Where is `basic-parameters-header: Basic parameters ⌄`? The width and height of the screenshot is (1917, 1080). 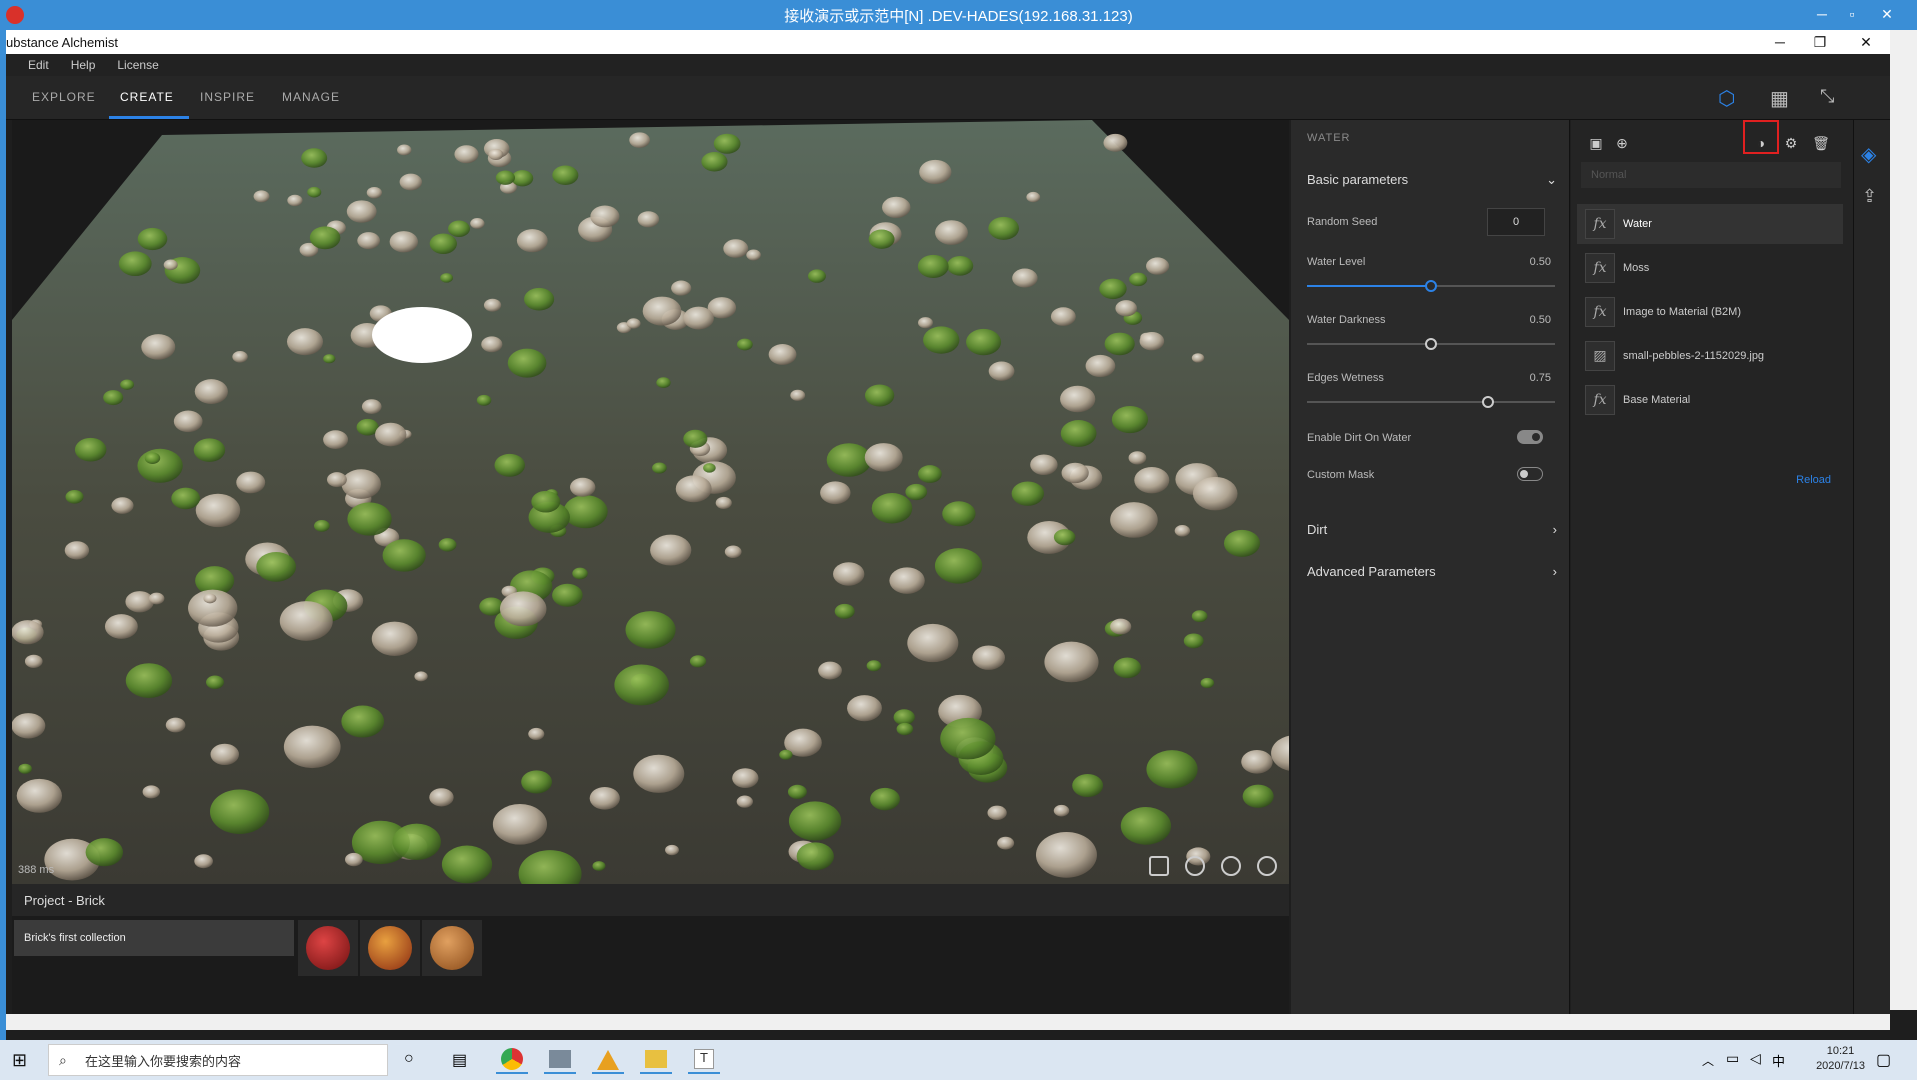 basic-parameters-header: Basic parameters ⌄ is located at coordinates (1432, 180).